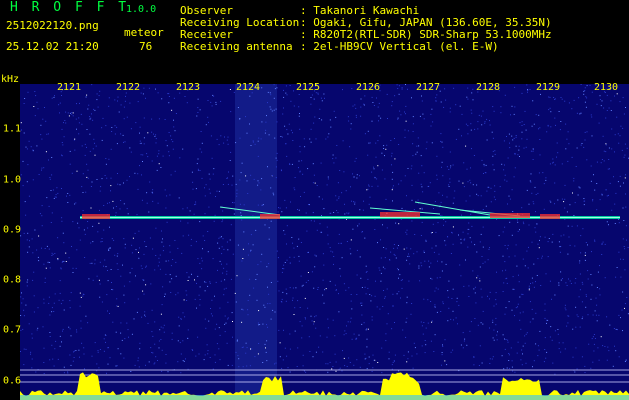  I want to click on y-tick-label: 0.9, so click(12, 230).